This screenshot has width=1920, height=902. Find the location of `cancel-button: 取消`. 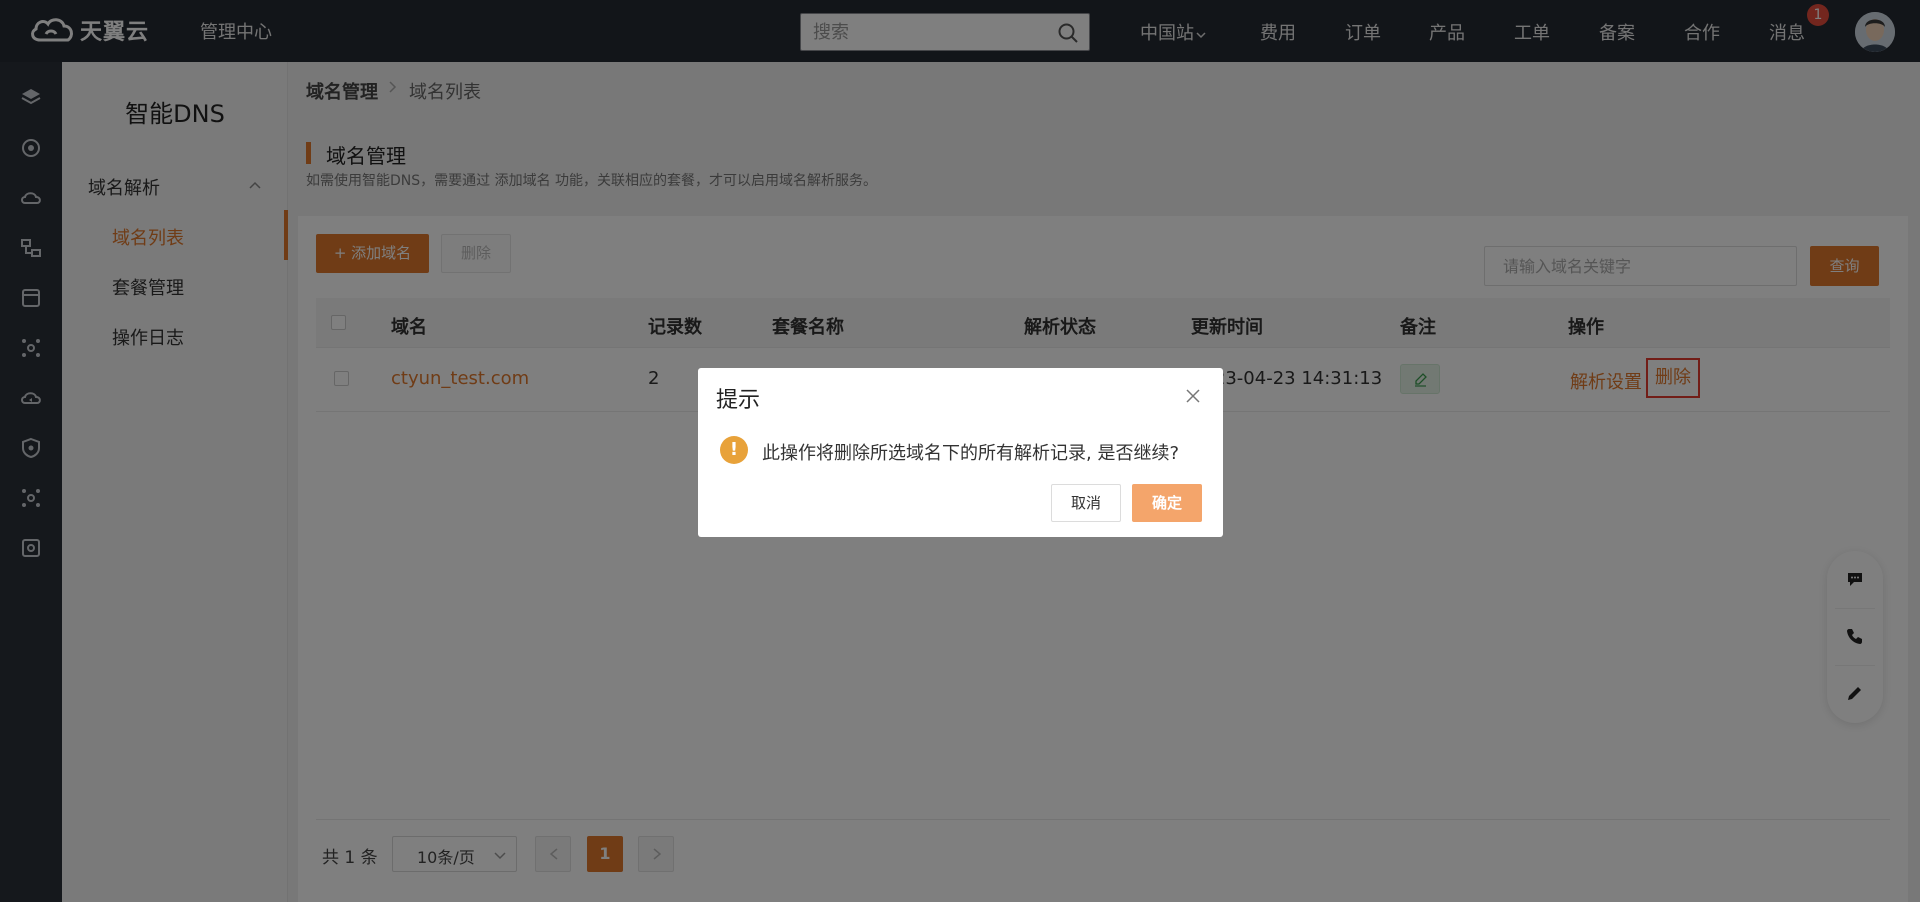

cancel-button: 取消 is located at coordinates (1086, 503).